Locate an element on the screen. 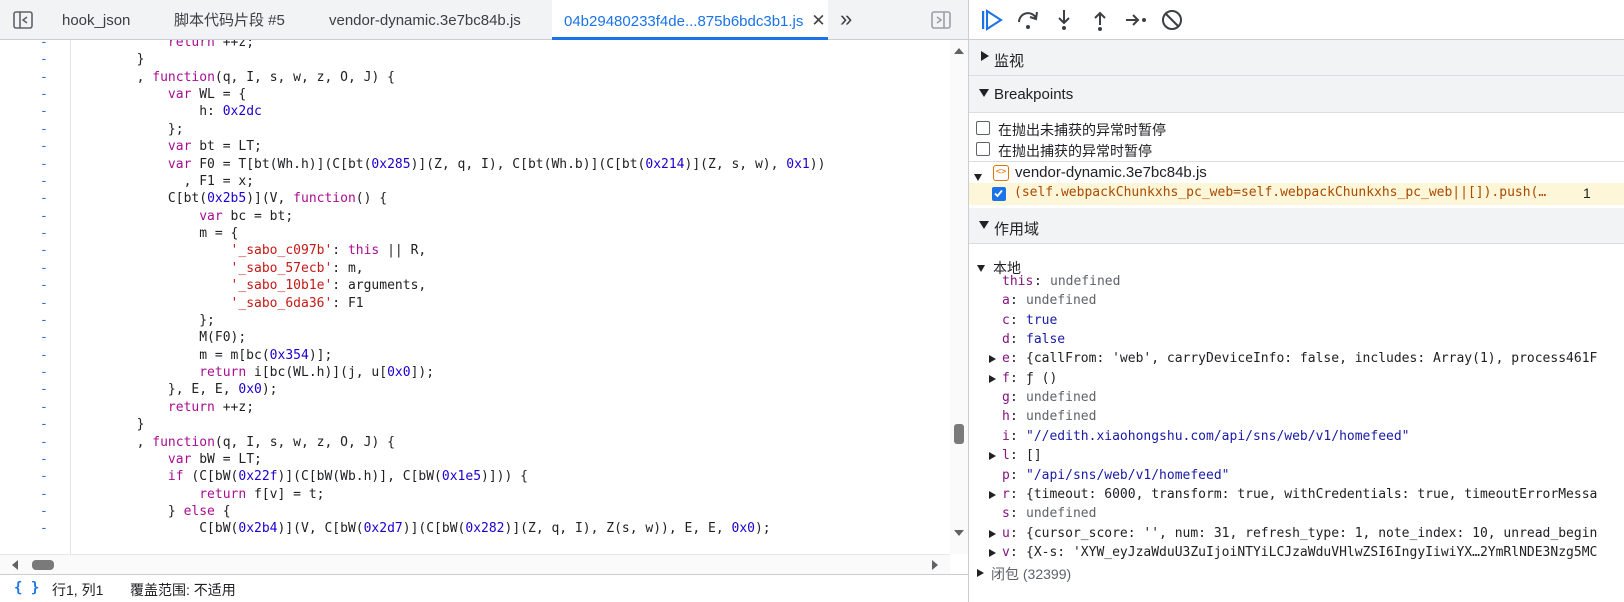  code-line: - var bc = bt; is located at coordinates (475, 217).